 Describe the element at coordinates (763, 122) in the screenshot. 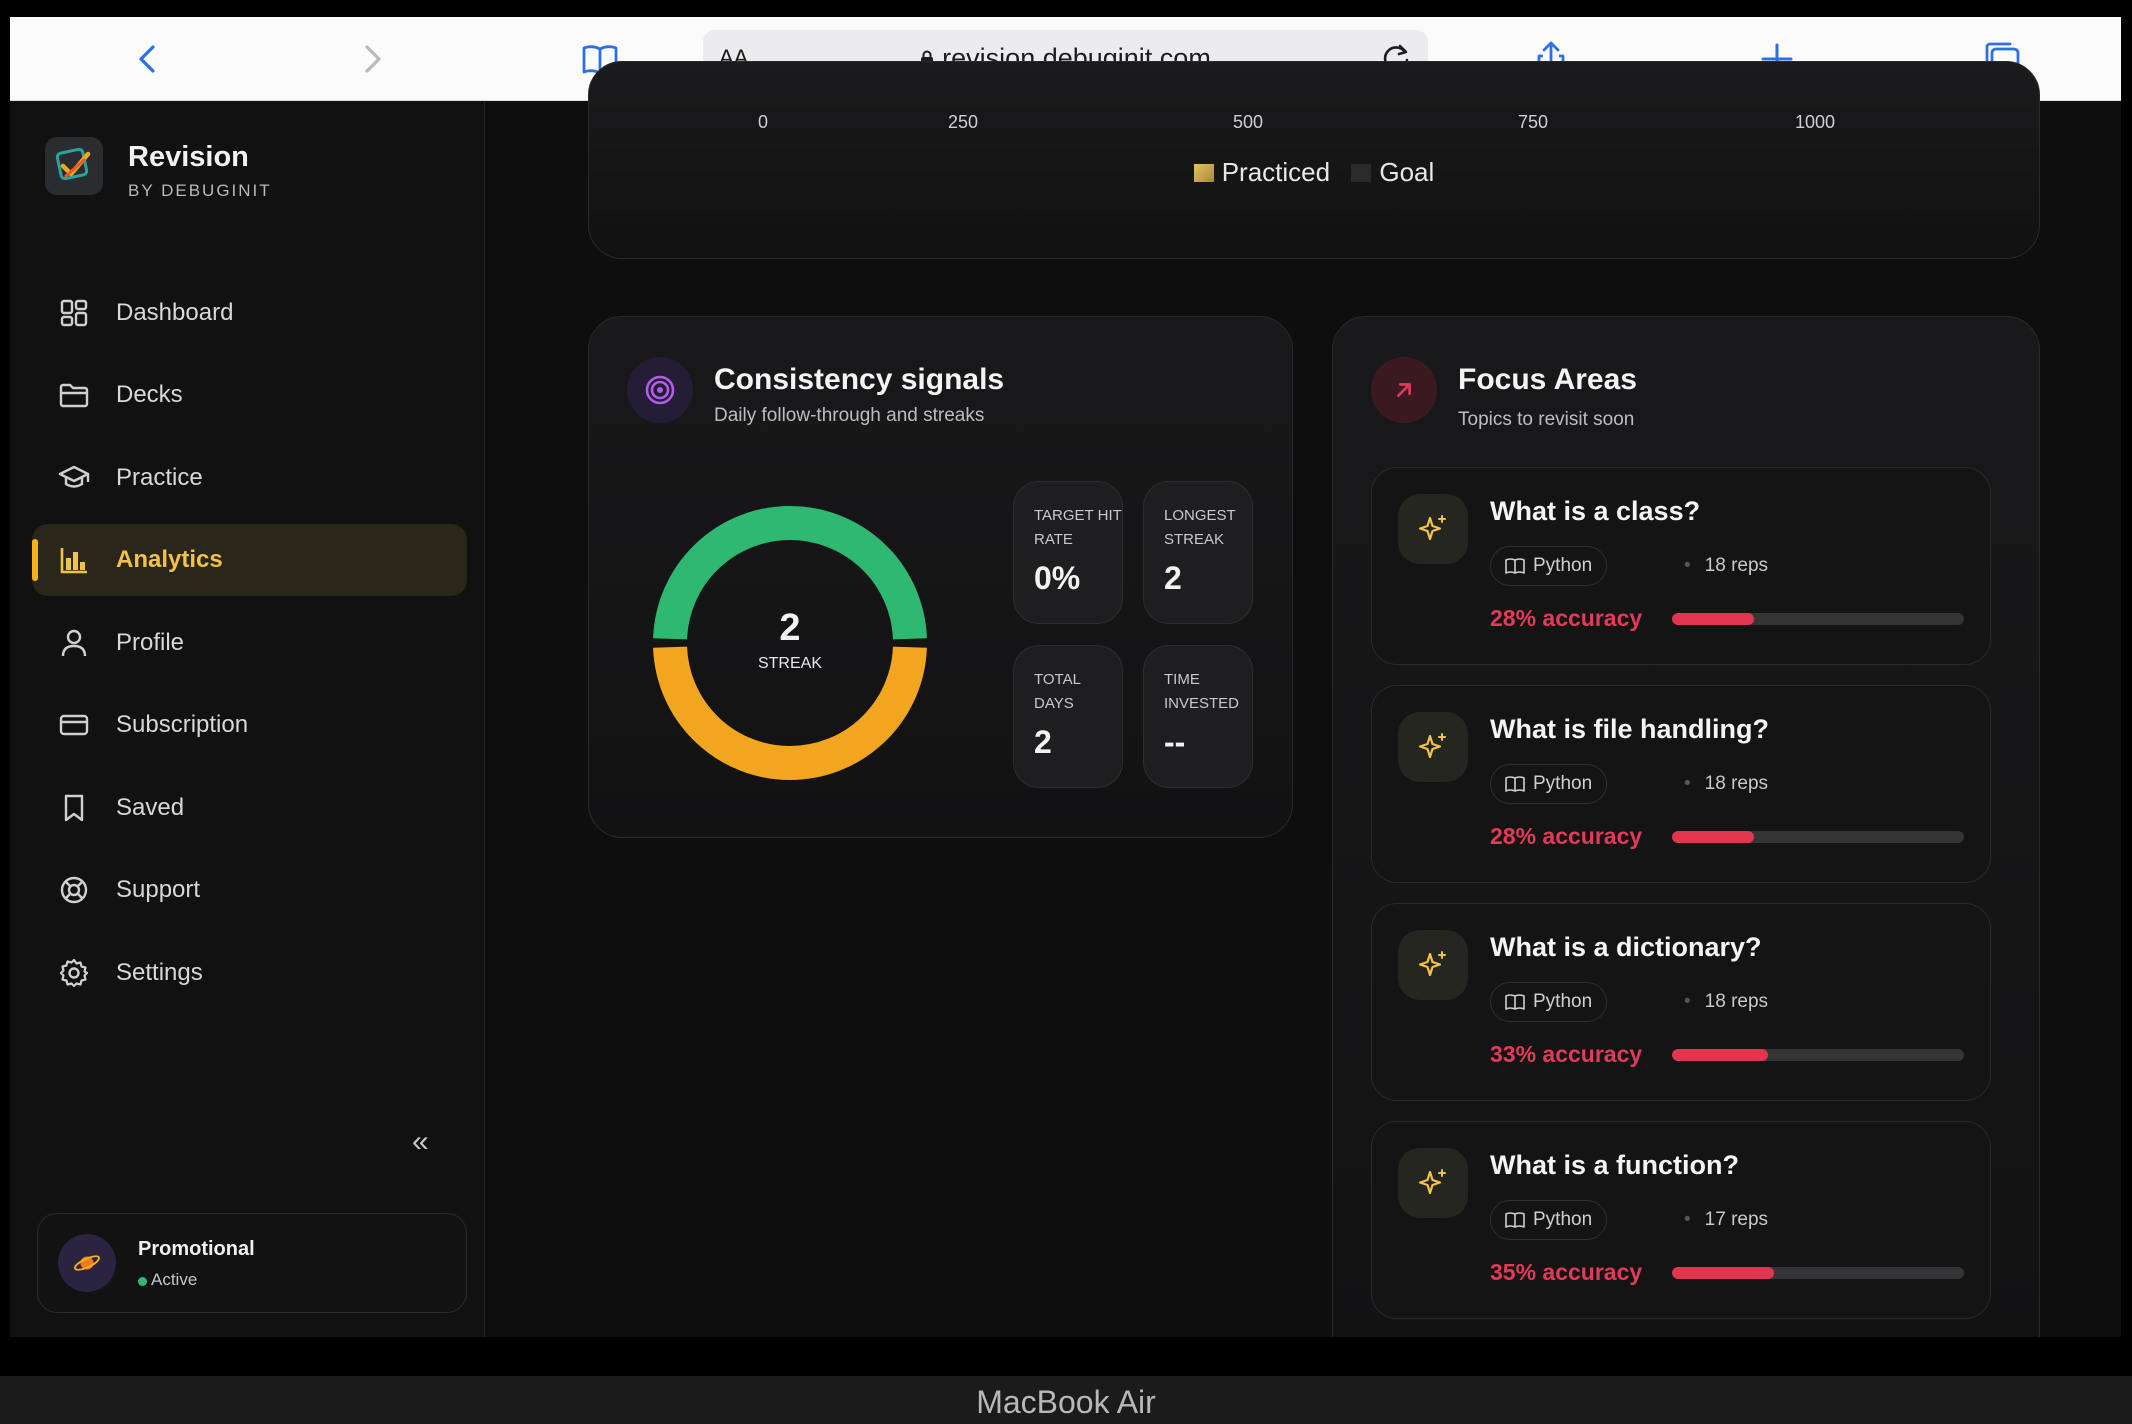

I see `axis-tick: 0` at that location.